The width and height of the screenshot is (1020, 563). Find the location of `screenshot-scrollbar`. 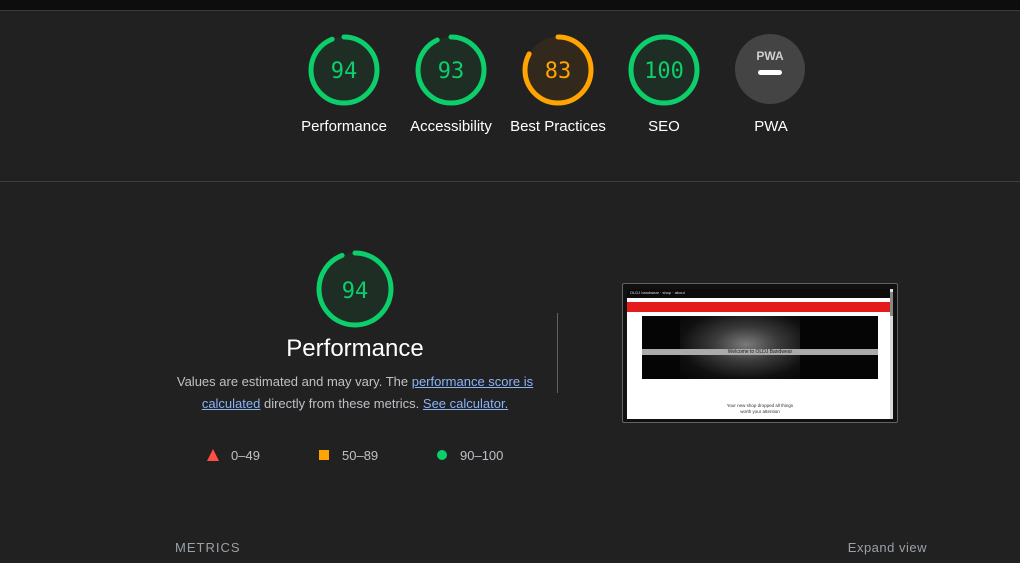

screenshot-scrollbar is located at coordinates (891, 354).